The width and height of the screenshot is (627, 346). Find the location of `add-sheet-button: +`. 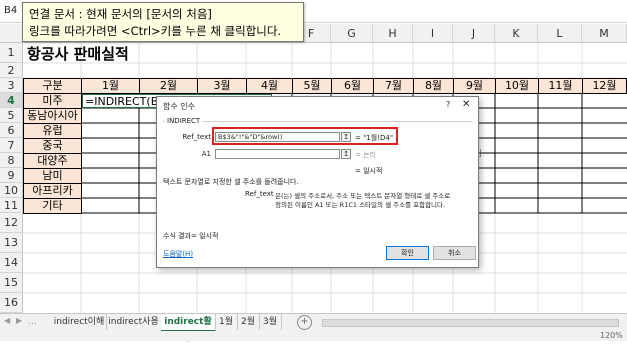

add-sheet-button: + is located at coordinates (304, 322).